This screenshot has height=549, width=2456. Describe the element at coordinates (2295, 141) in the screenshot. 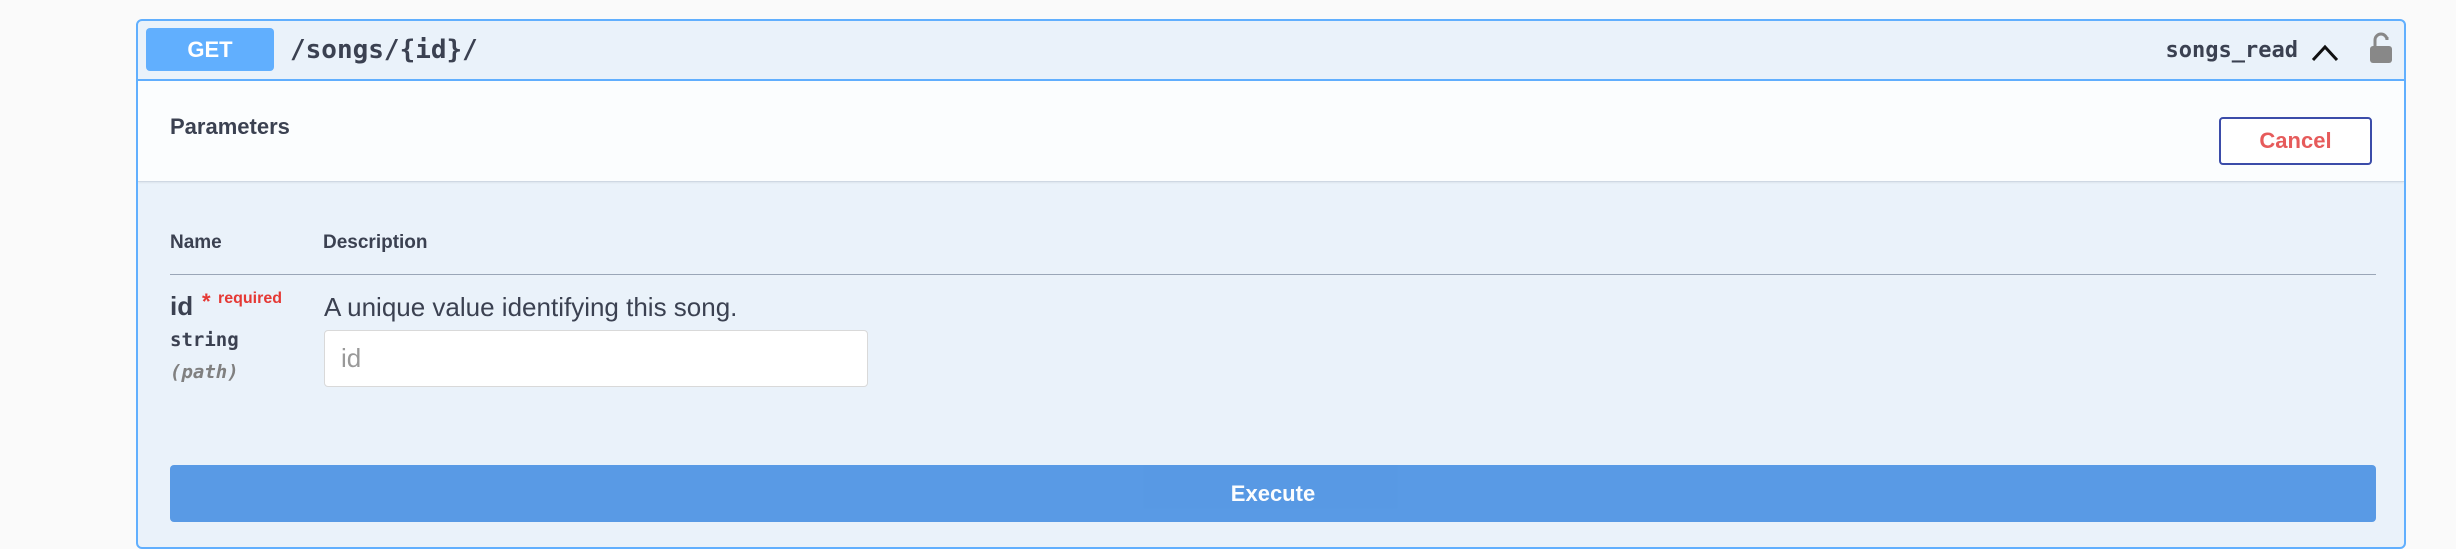

I see `cancel-button: Cancel` at that location.